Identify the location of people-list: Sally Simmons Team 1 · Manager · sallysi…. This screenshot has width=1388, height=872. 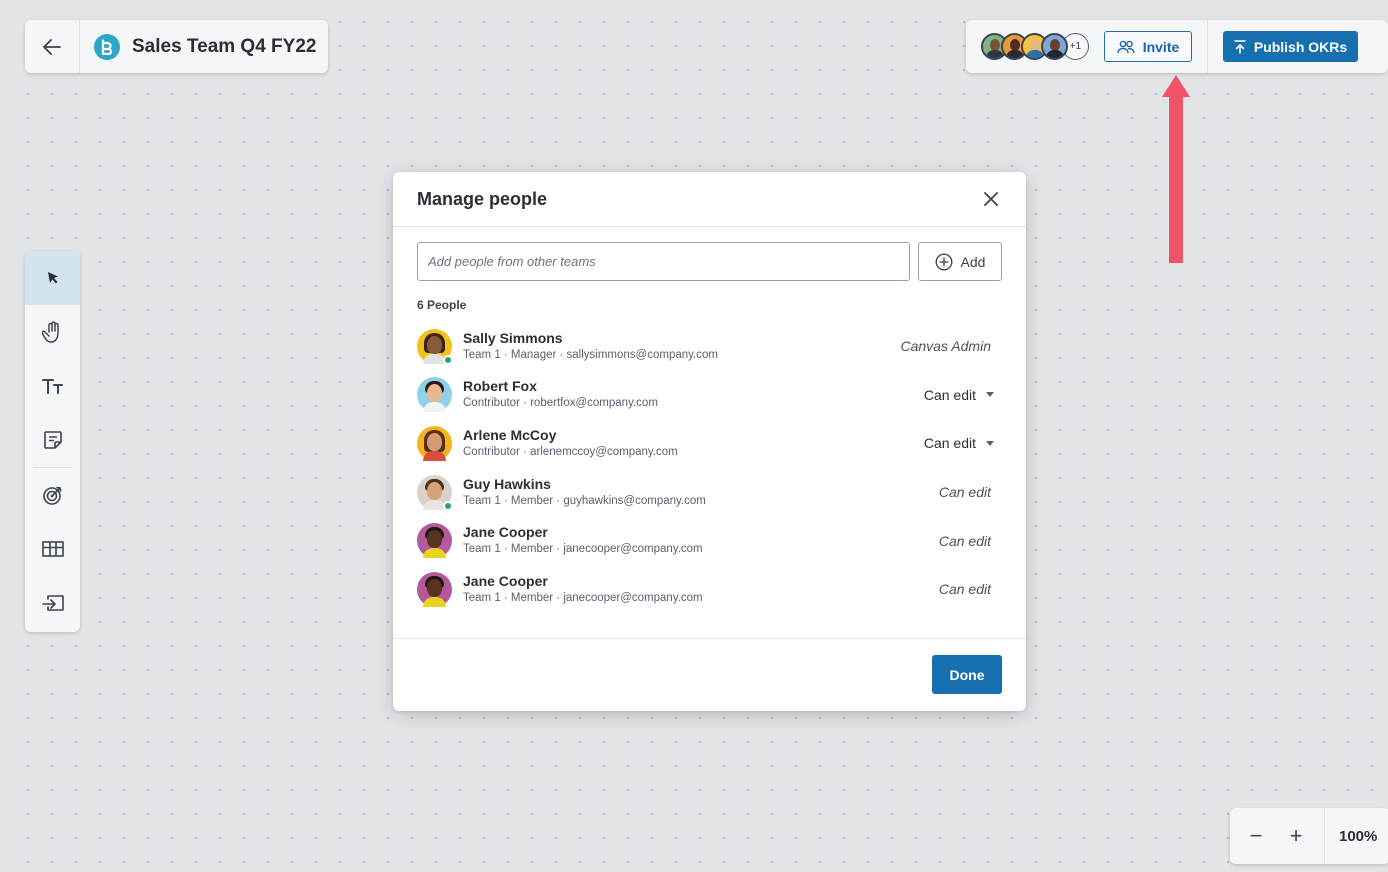
(709, 468).